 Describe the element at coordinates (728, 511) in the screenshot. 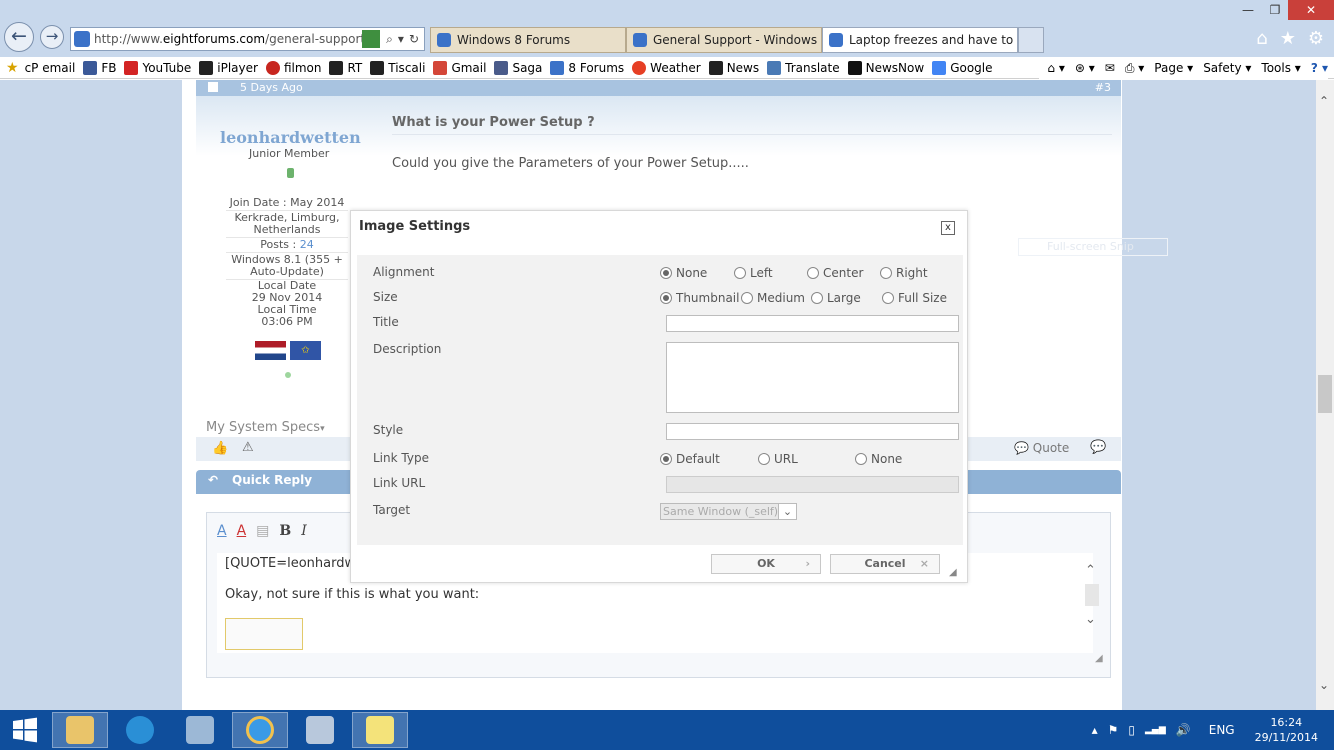

I see `target-select: Same Window (_self) ⌄` at that location.